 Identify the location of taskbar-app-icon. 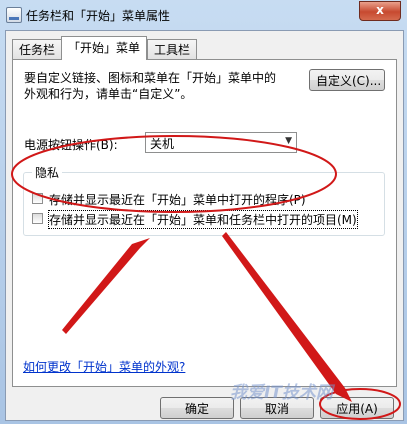
(14, 15).